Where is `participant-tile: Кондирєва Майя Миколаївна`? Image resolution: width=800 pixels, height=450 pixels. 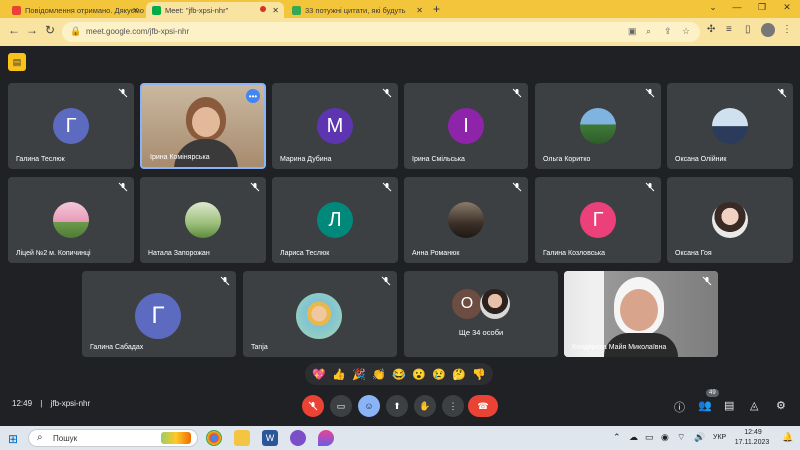 participant-tile: Кондирєва Майя Миколаївна is located at coordinates (641, 314).